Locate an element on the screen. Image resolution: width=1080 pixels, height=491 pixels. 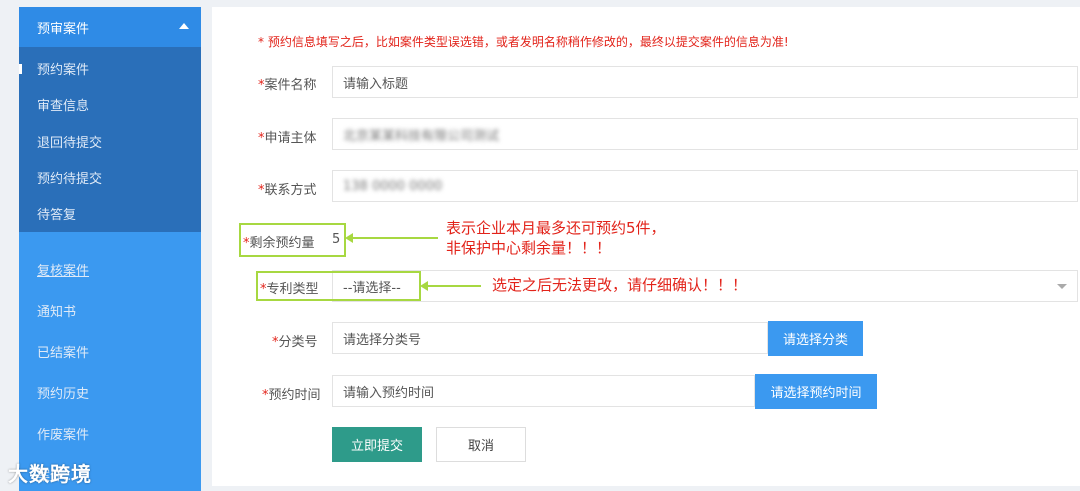
watermark-text: 大数跨境 is located at coordinates (50, 474).